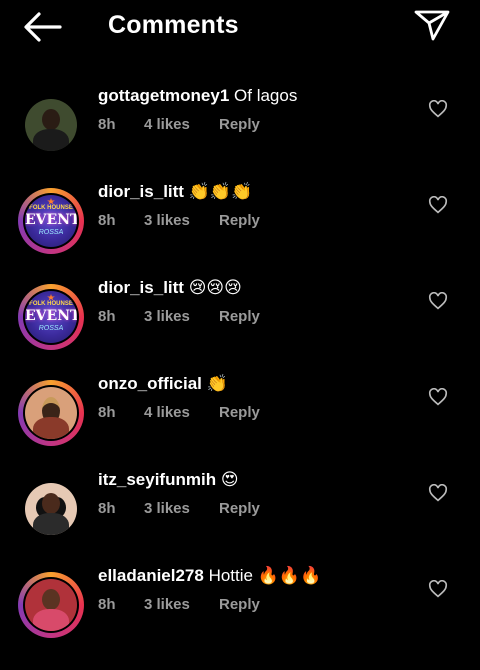 The height and width of the screenshot is (670, 480). Describe the element at coordinates (217, 384) in the screenshot. I see `comment-emoji: 👏` at that location.